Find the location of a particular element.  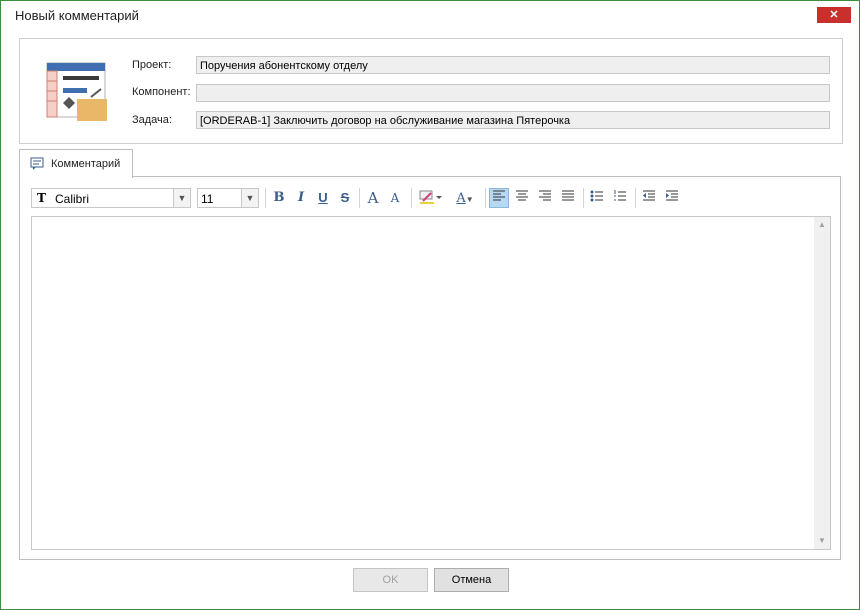

justify-icon is located at coordinates (568, 195).